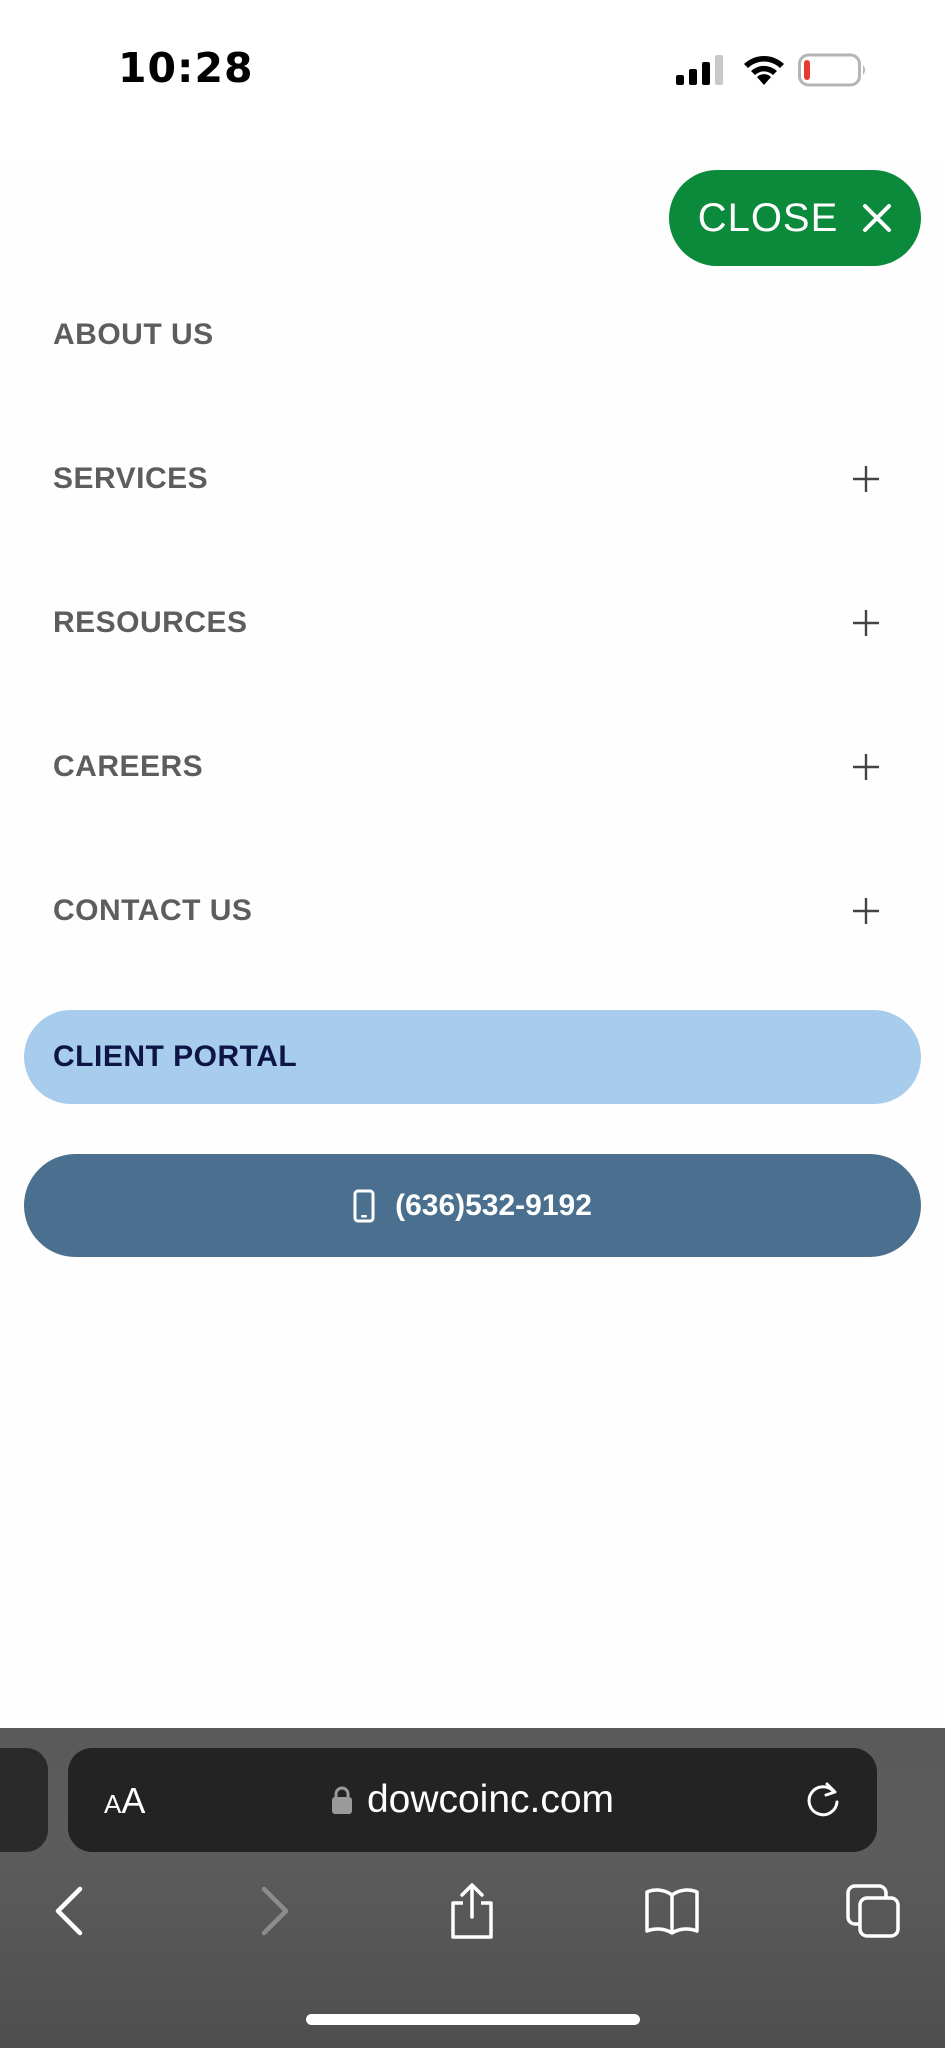 The height and width of the screenshot is (2048, 945). What do you see at coordinates (472, 1057) in the screenshot?
I see `client-portal-button: CLIENT PORTAL` at bounding box center [472, 1057].